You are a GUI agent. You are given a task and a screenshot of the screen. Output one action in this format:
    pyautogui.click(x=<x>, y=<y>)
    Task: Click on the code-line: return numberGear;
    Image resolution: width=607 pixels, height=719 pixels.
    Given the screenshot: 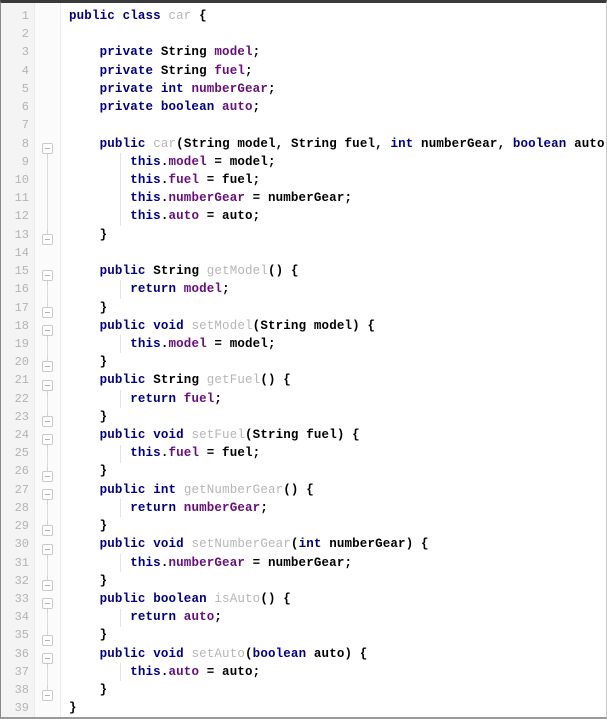 What is the action you would take?
    pyautogui.click(x=337, y=508)
    